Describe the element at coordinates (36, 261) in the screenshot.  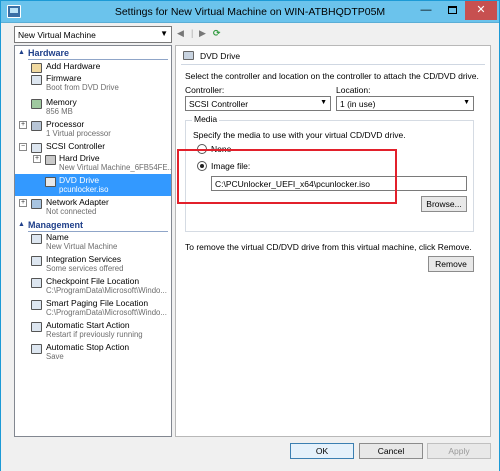
I see `integration-services-icon` at that location.